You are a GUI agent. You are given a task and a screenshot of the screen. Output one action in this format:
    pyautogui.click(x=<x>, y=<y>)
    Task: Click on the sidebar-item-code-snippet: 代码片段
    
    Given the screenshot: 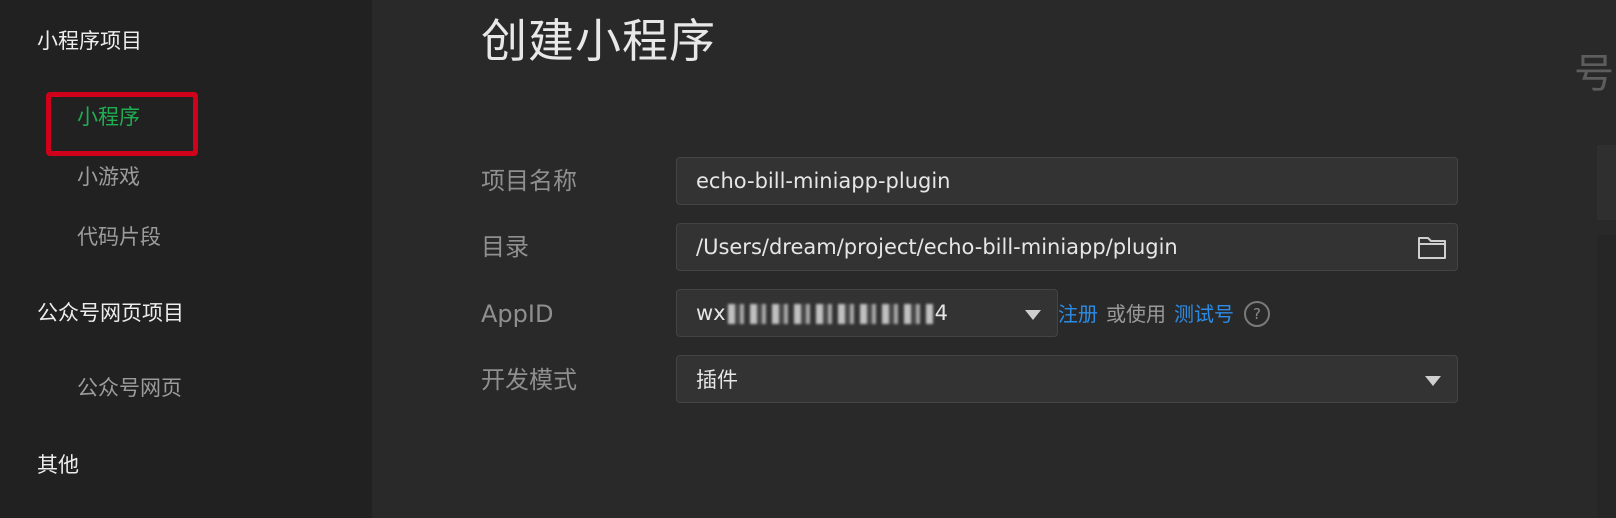 What is the action you would take?
    pyautogui.click(x=119, y=237)
    